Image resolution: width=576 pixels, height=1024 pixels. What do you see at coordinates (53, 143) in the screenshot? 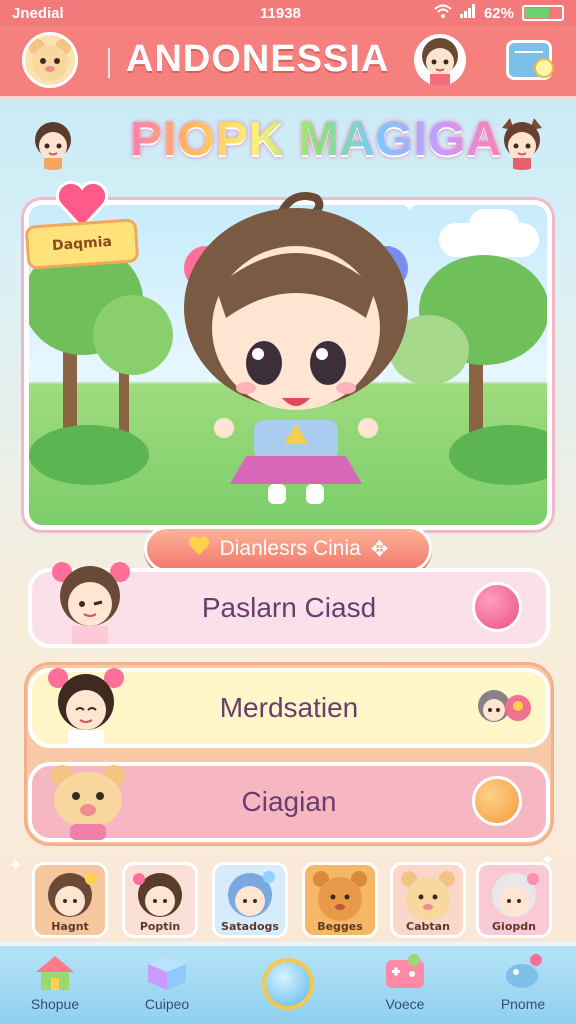
I see `left-mascot` at bounding box center [53, 143].